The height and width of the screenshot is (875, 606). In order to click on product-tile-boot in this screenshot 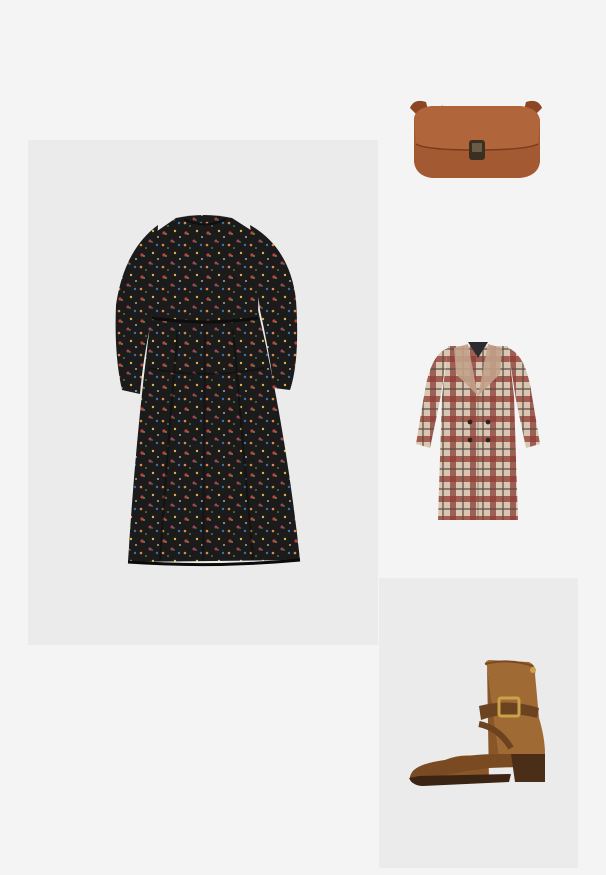, I will do `click(478, 723)`.